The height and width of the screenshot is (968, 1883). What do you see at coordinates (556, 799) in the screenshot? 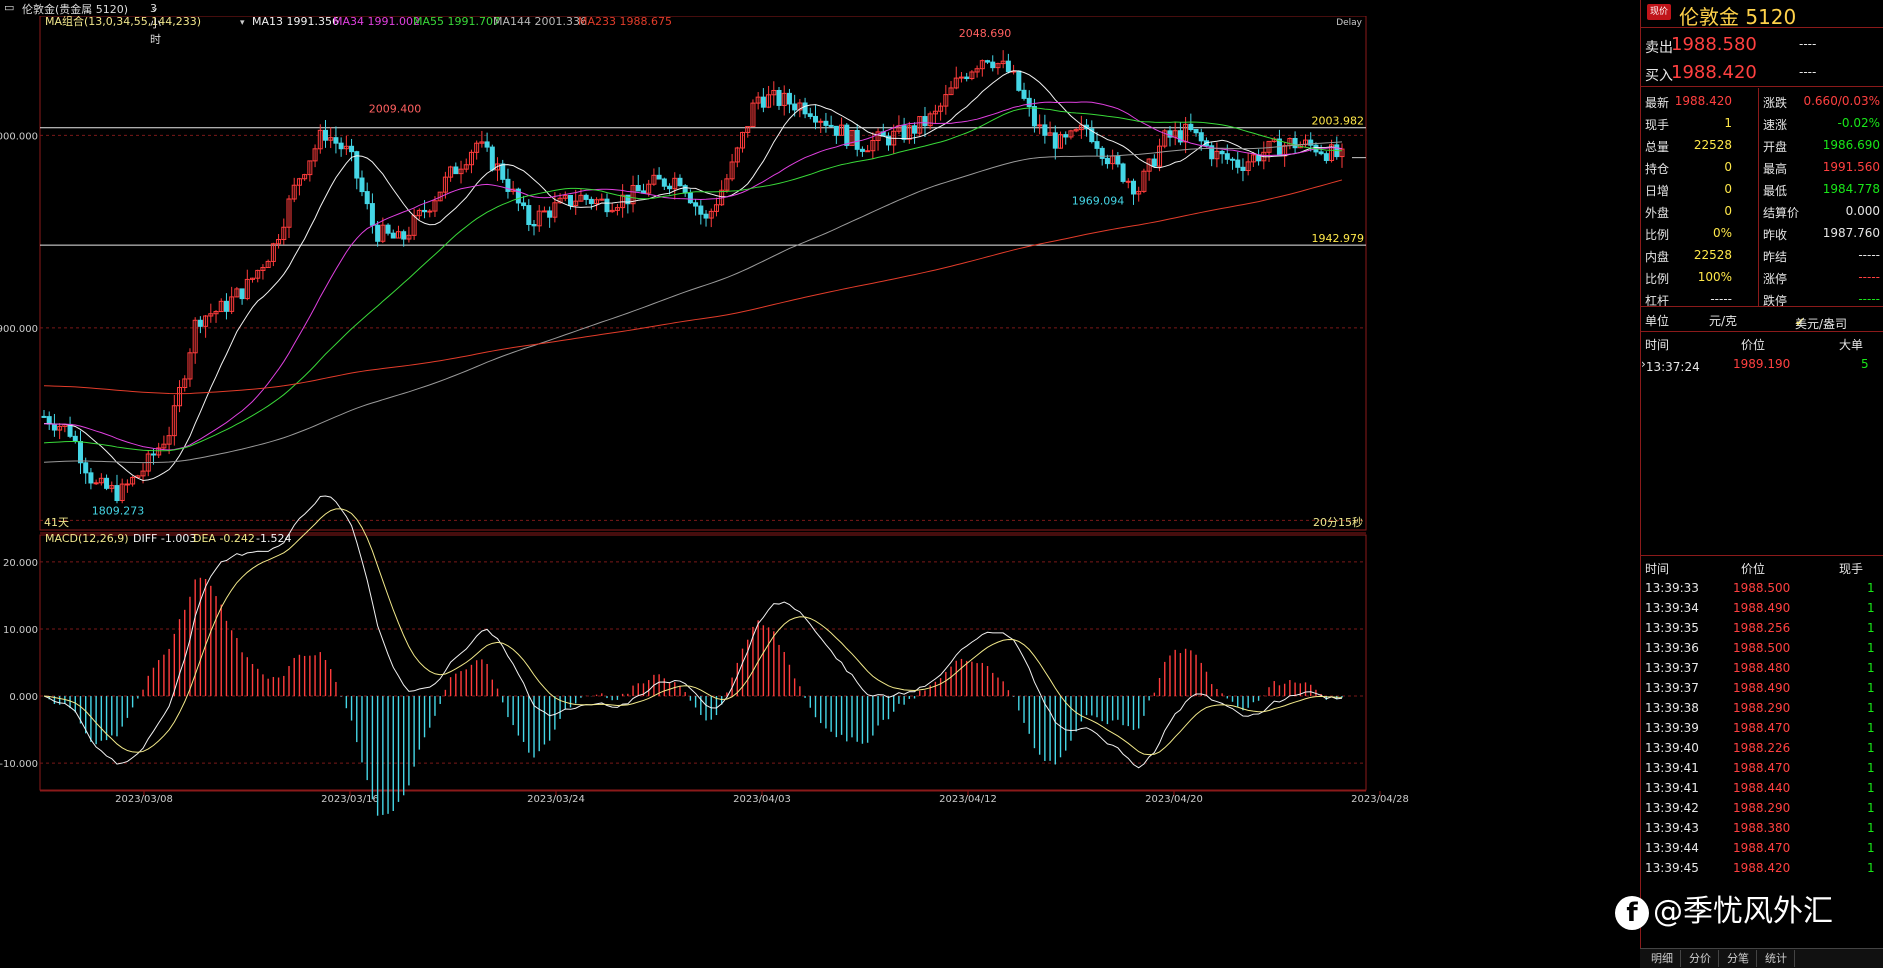
I see `x-tick-label: 2023/03/24` at bounding box center [556, 799].